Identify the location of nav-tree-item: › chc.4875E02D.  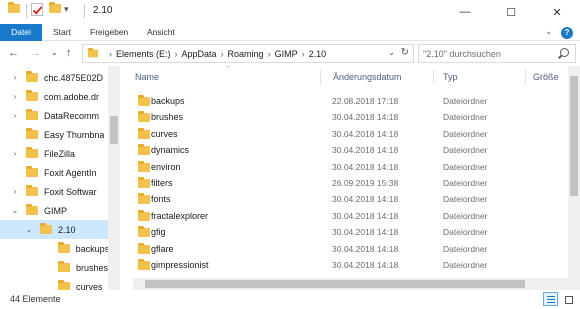
(54, 77).